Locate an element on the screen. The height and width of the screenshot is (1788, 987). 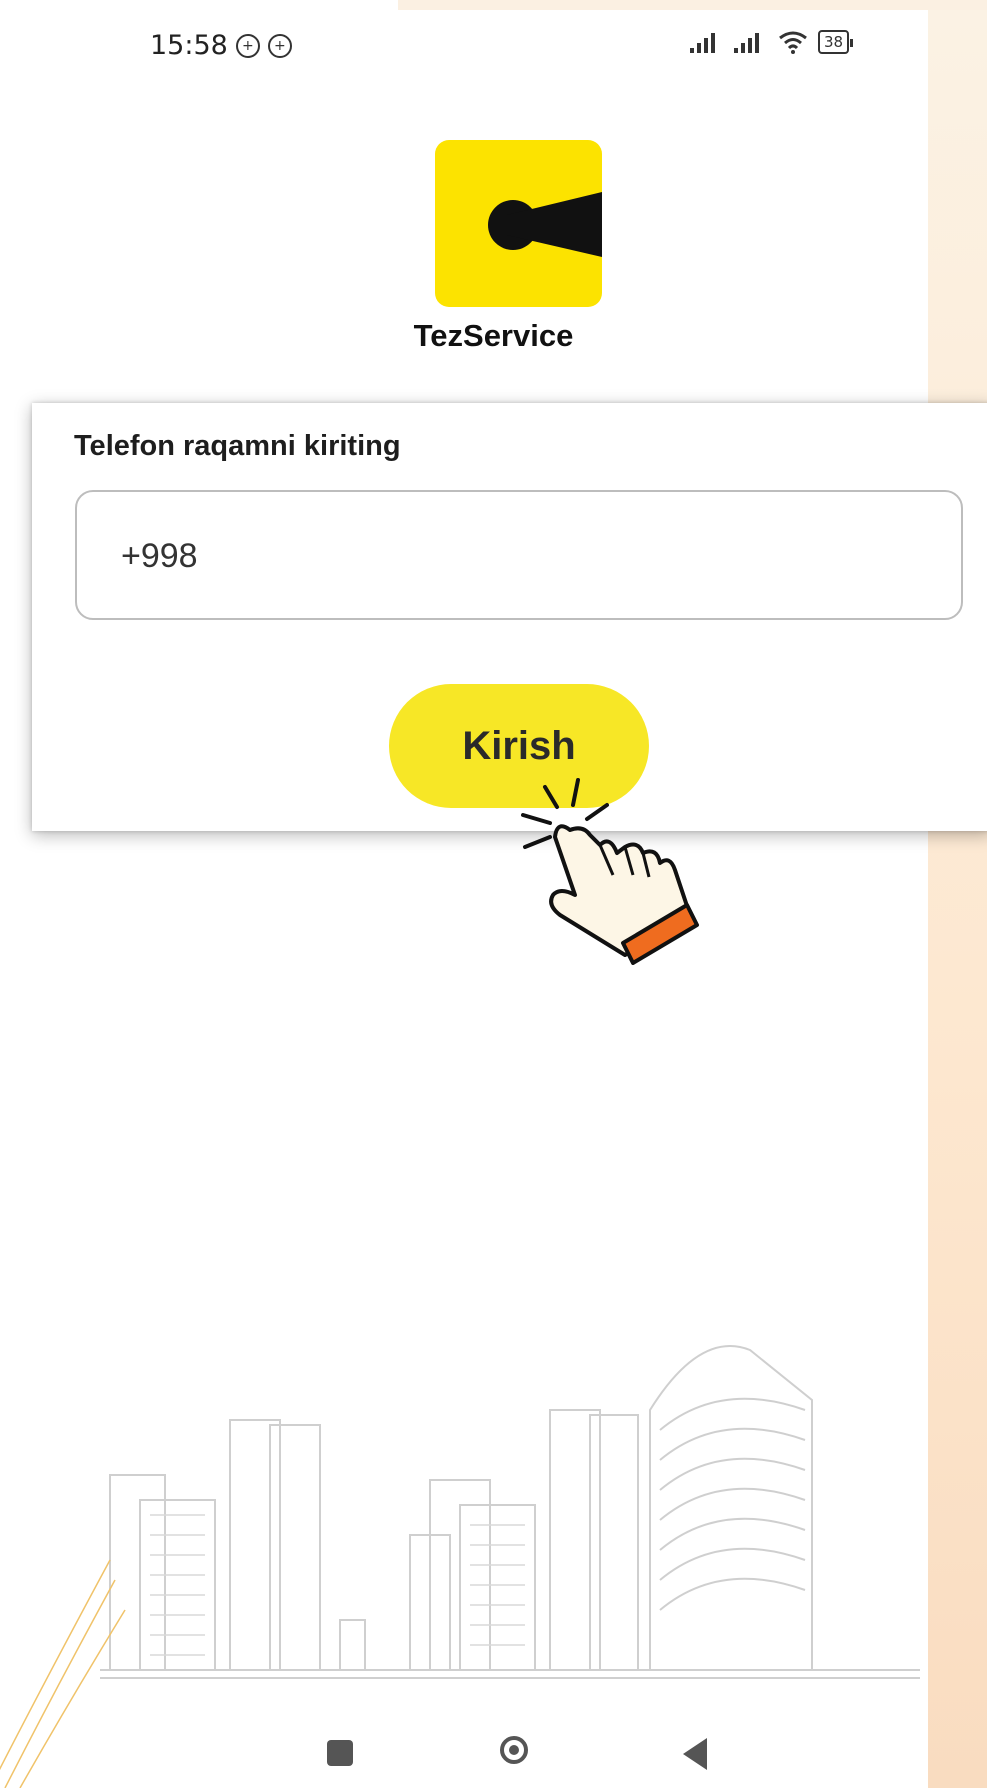
status-bar-left: 15:58 + + is located at coordinates (221, 45).